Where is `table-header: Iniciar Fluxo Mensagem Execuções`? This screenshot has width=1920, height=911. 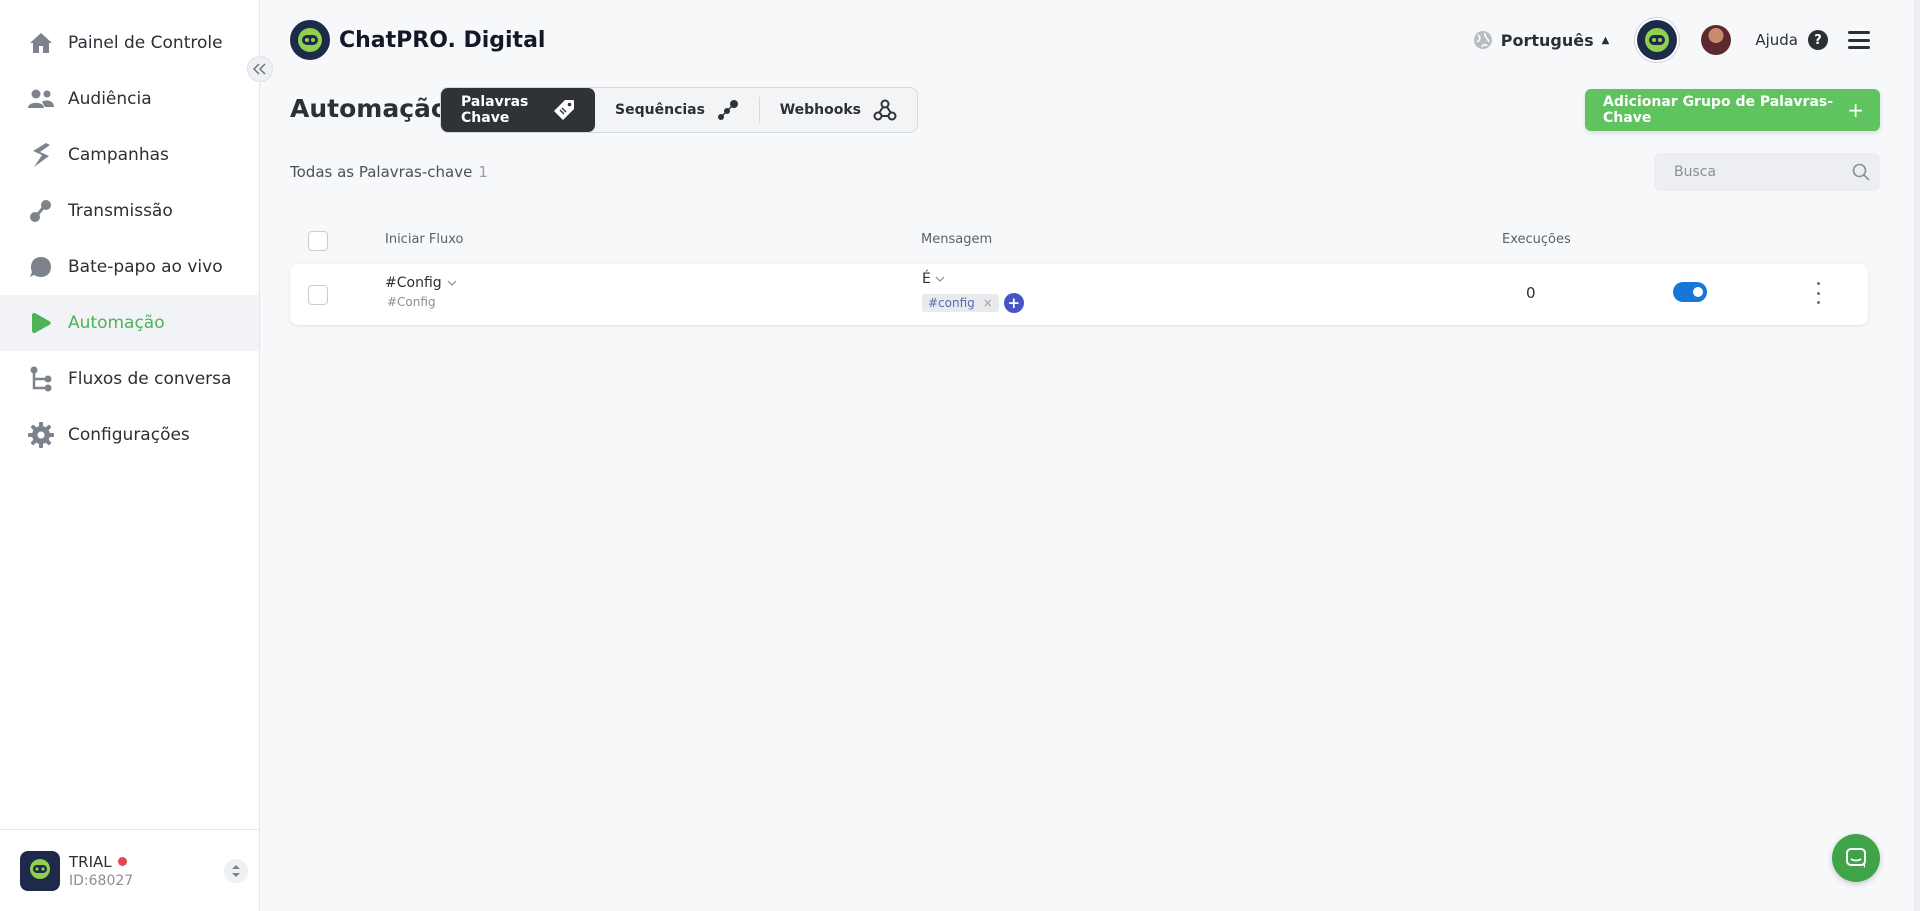
table-header: Iniciar Fluxo Mensagem Execuções is located at coordinates (1079, 240).